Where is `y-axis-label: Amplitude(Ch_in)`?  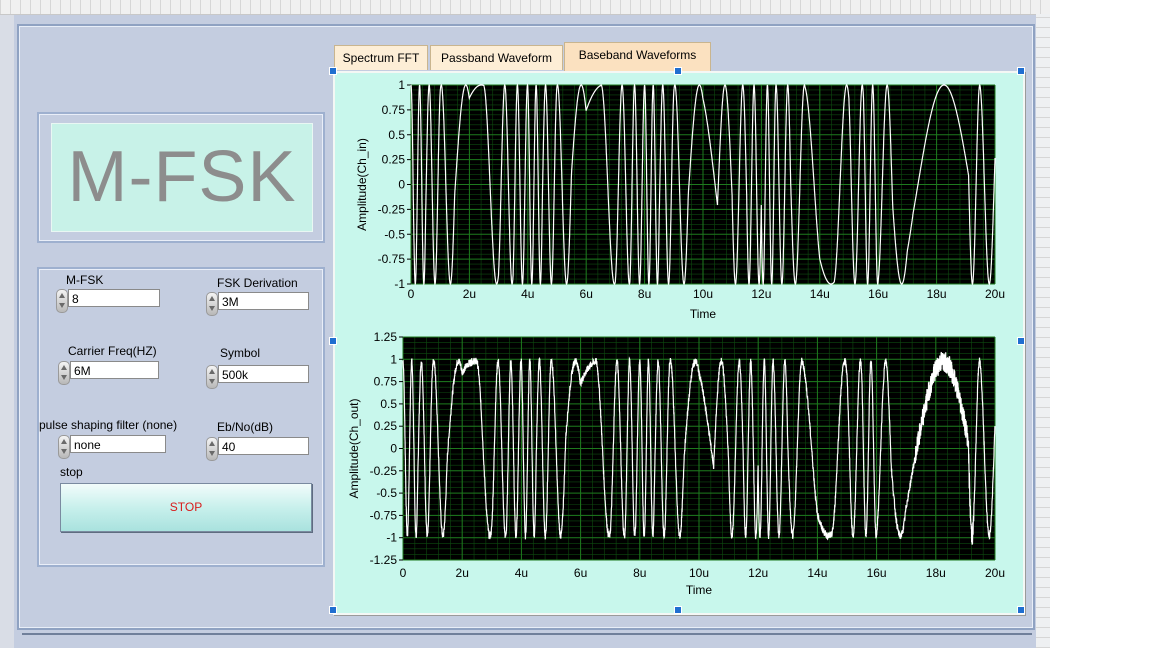 y-axis-label: Amplitude(Ch_in) is located at coordinates (362, 184).